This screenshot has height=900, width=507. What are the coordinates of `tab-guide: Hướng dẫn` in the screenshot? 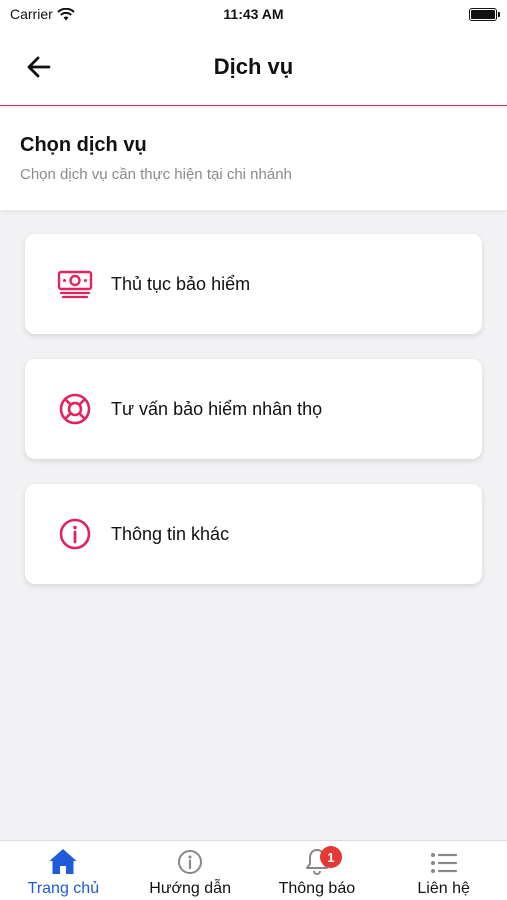 It's located at (190, 870).